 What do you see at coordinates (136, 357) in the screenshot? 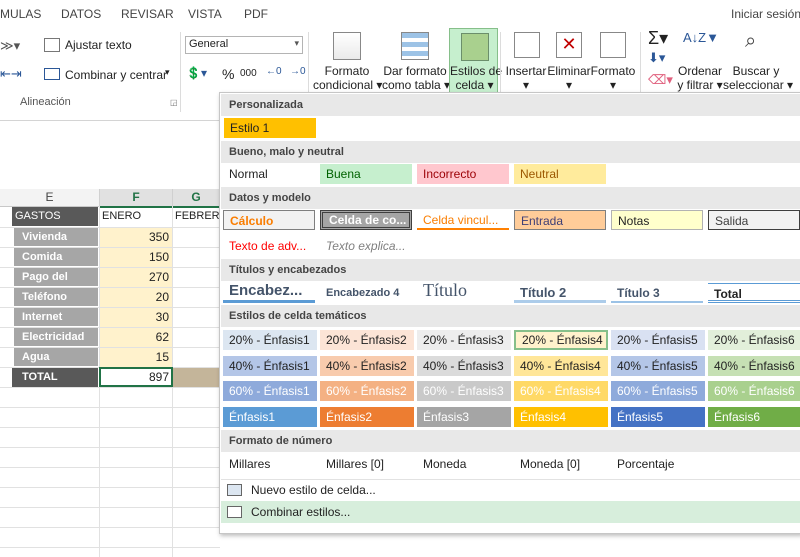
I see `row-value: 15` at bounding box center [136, 357].